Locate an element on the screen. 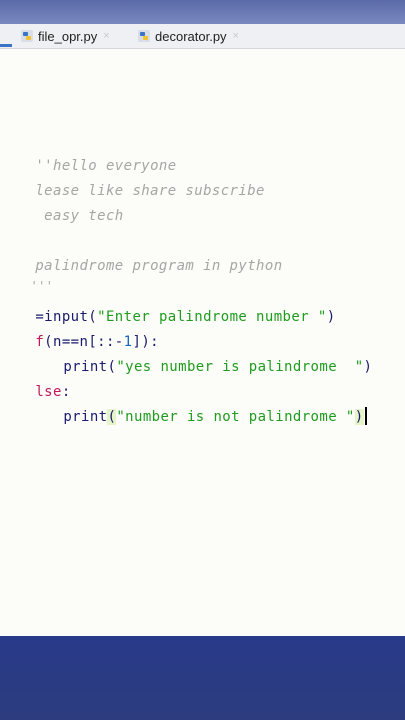 The height and width of the screenshot is (720, 405). code-token: print( is located at coordinates (90, 367).